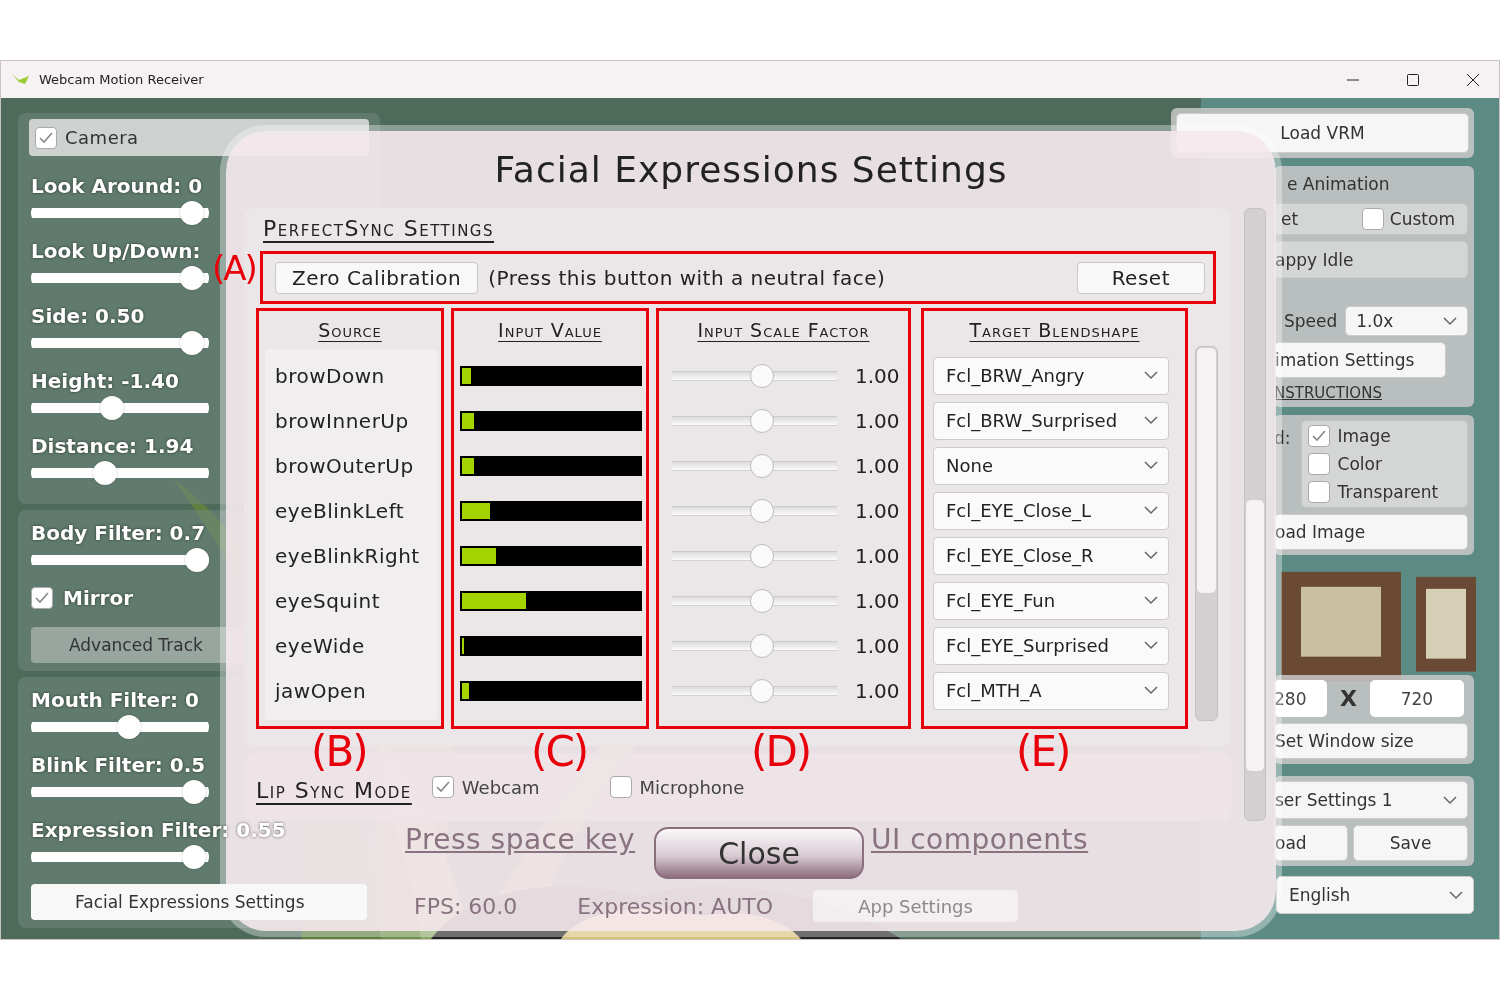  I want to click on slider-label: Look Up/Down:, so click(116, 251).